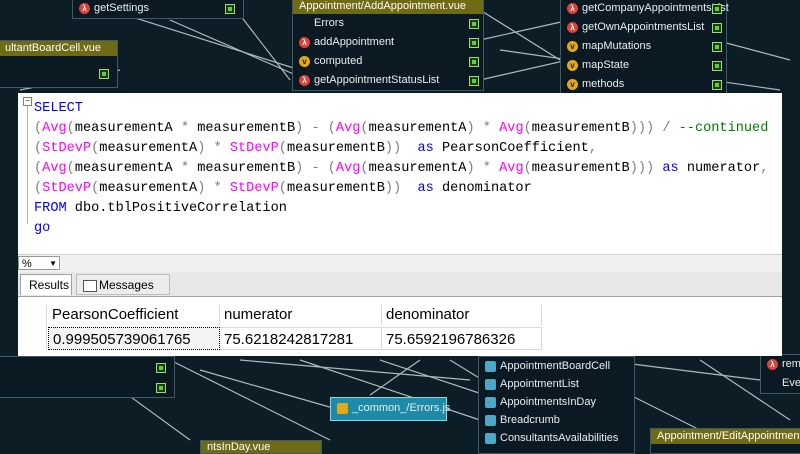 The width and height of the screenshot is (800, 454). Describe the element at coordinates (400, 284) in the screenshot. I see `results-tabs: Results Messages` at that location.